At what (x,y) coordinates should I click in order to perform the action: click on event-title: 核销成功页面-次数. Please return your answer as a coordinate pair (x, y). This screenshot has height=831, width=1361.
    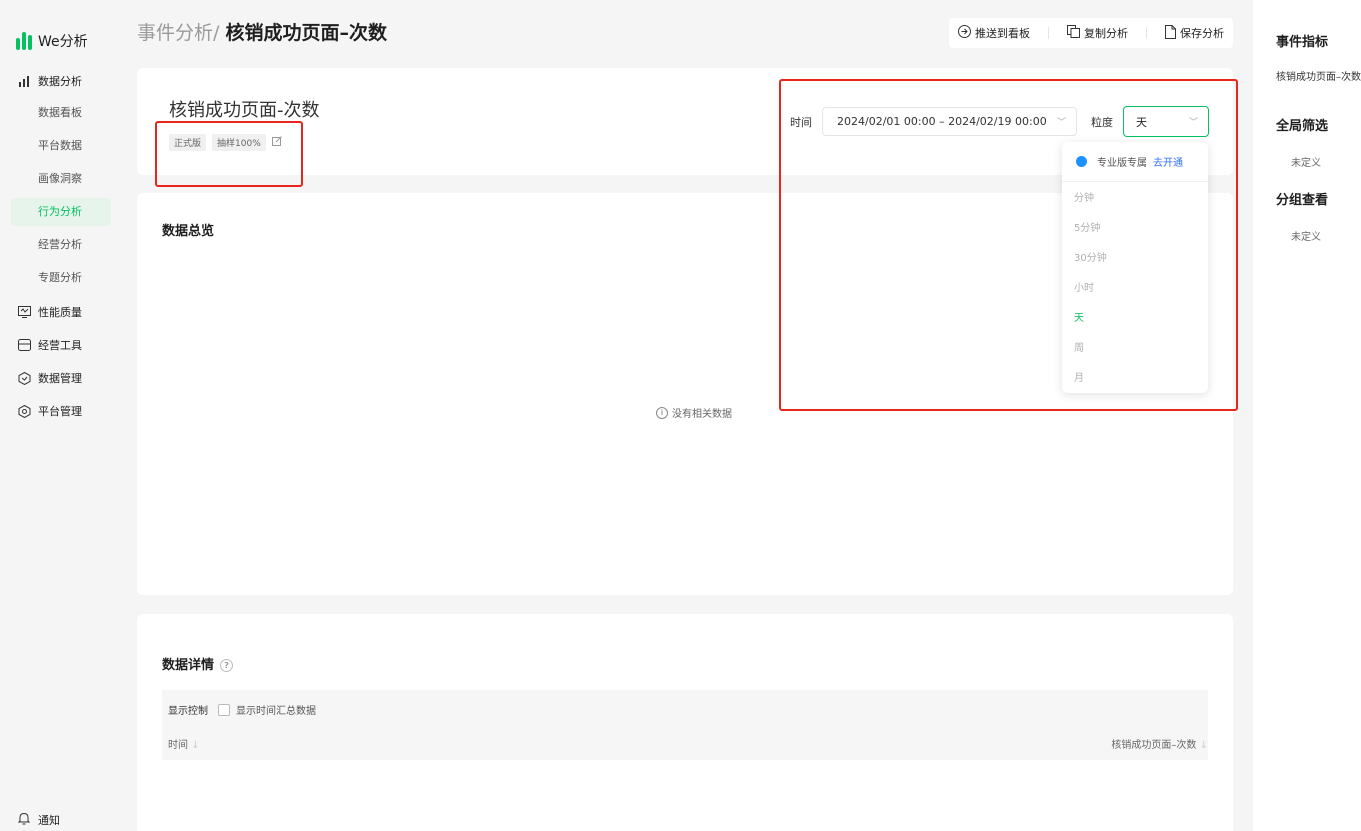
    Looking at the image, I should click on (244, 110).